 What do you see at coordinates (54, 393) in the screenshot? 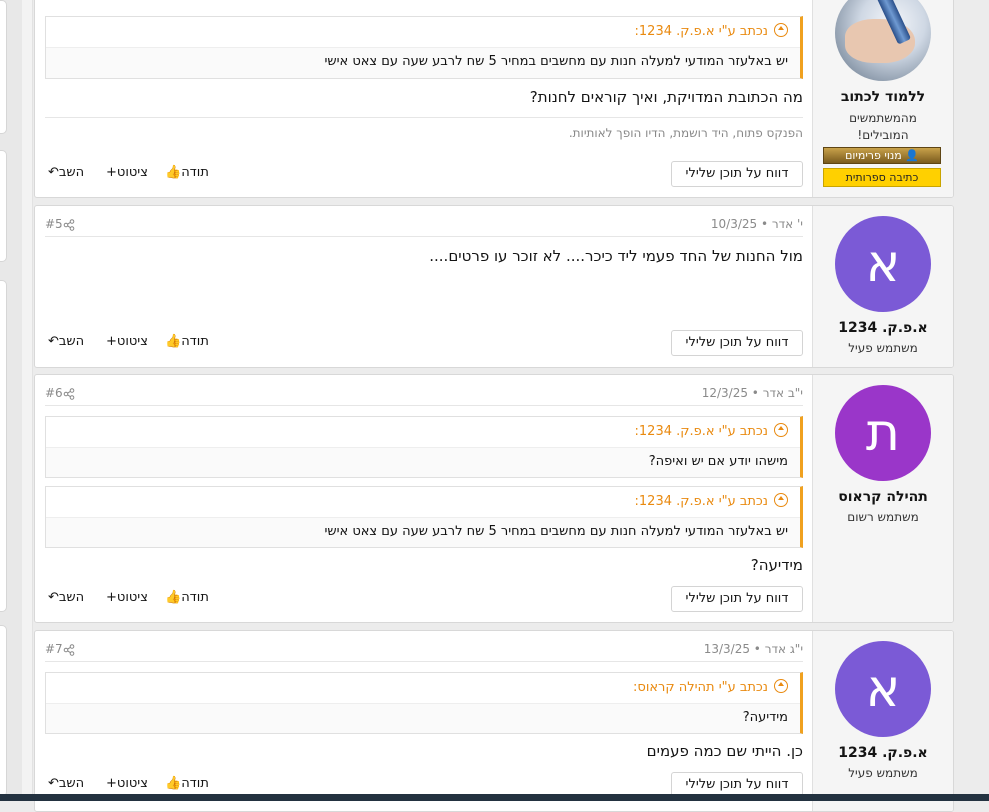
I see `post-number-label: #6` at bounding box center [54, 393].